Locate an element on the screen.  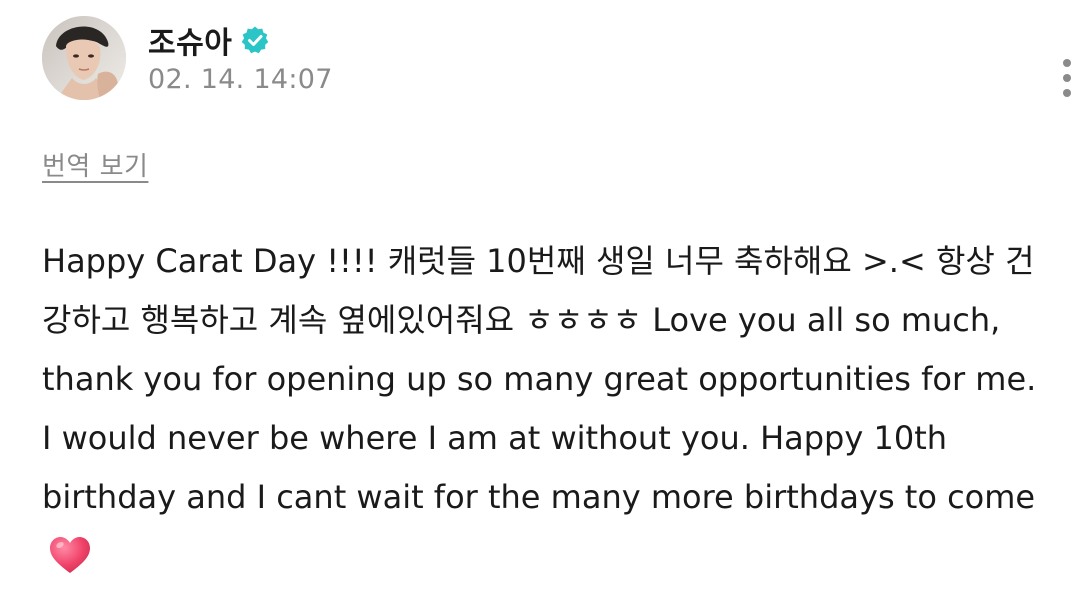
translate-link: 번역 보기 is located at coordinates (95, 164).